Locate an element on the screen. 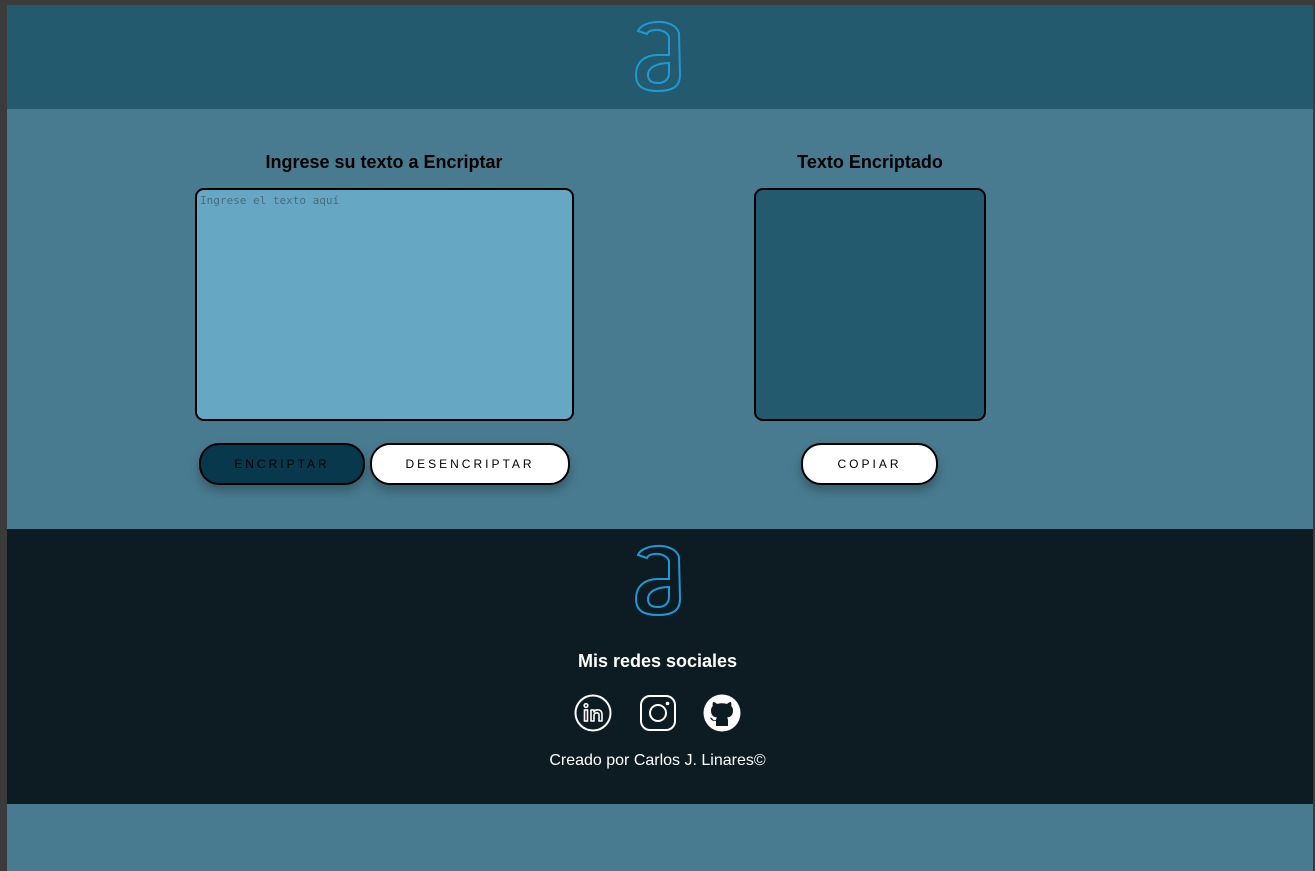  copy-button: COPIAR is located at coordinates (869, 464).